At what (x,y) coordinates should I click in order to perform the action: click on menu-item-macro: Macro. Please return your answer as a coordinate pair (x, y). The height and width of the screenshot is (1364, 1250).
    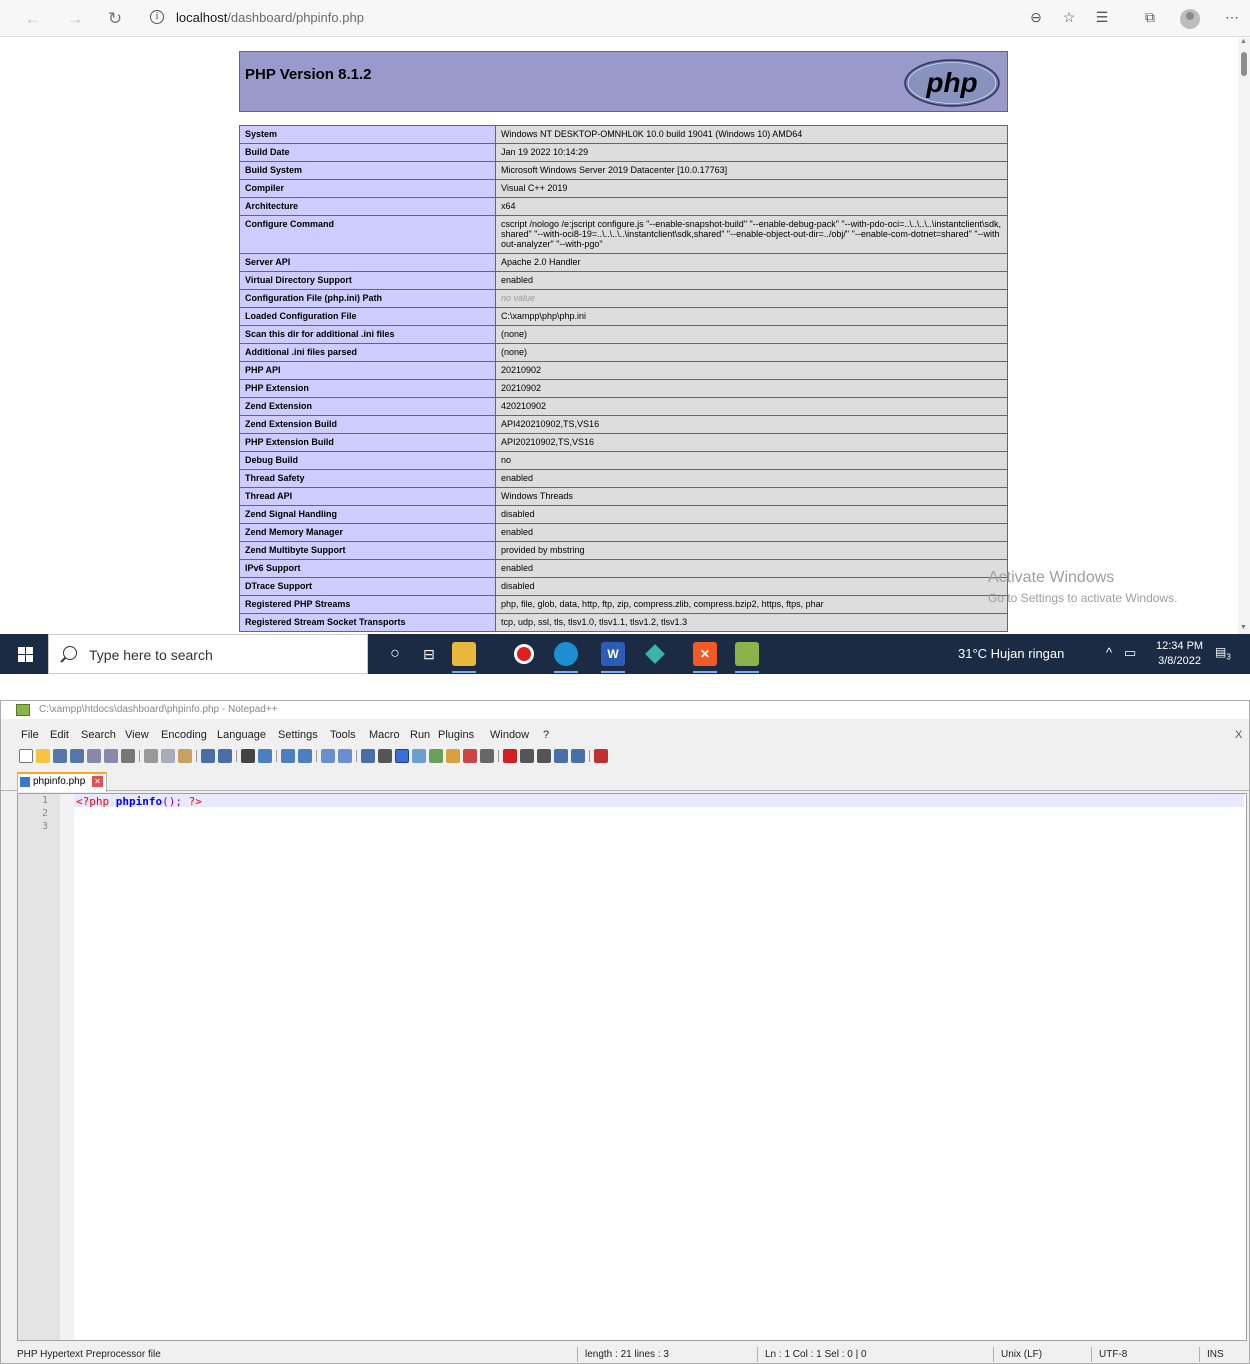
    Looking at the image, I should click on (384, 735).